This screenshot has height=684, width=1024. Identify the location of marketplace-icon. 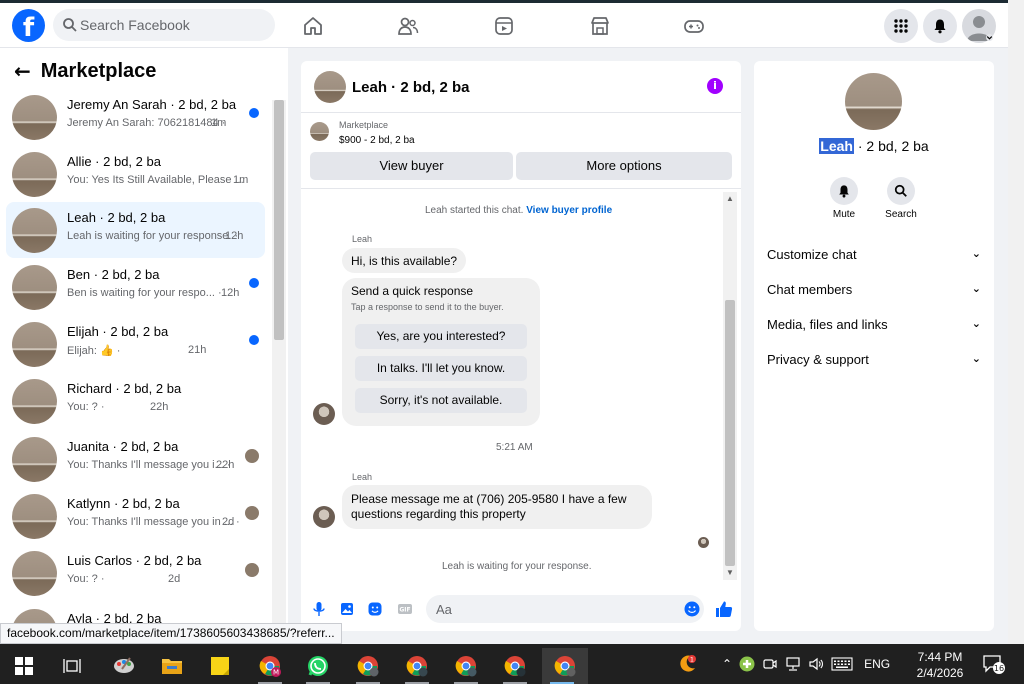
(600, 26).